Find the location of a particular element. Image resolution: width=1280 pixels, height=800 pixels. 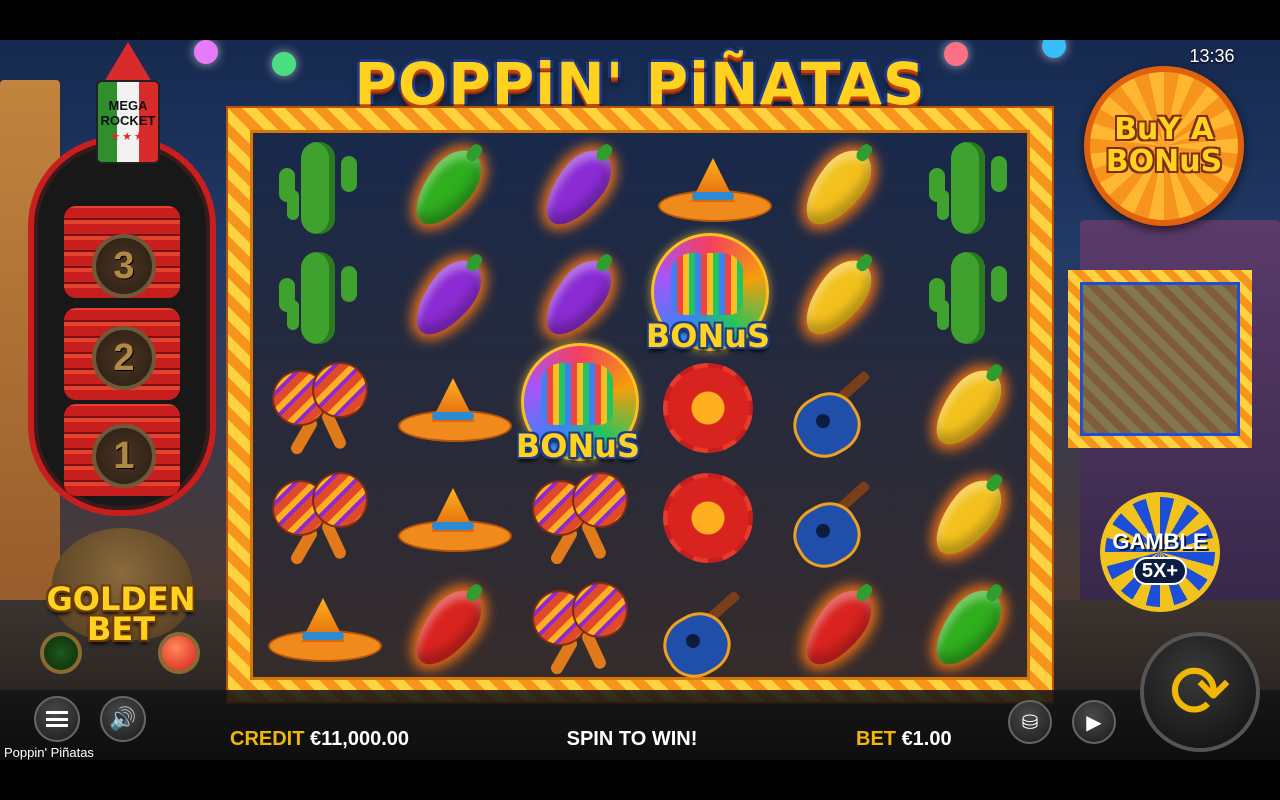

reel-4: BONuS is located at coordinates (708, 411).